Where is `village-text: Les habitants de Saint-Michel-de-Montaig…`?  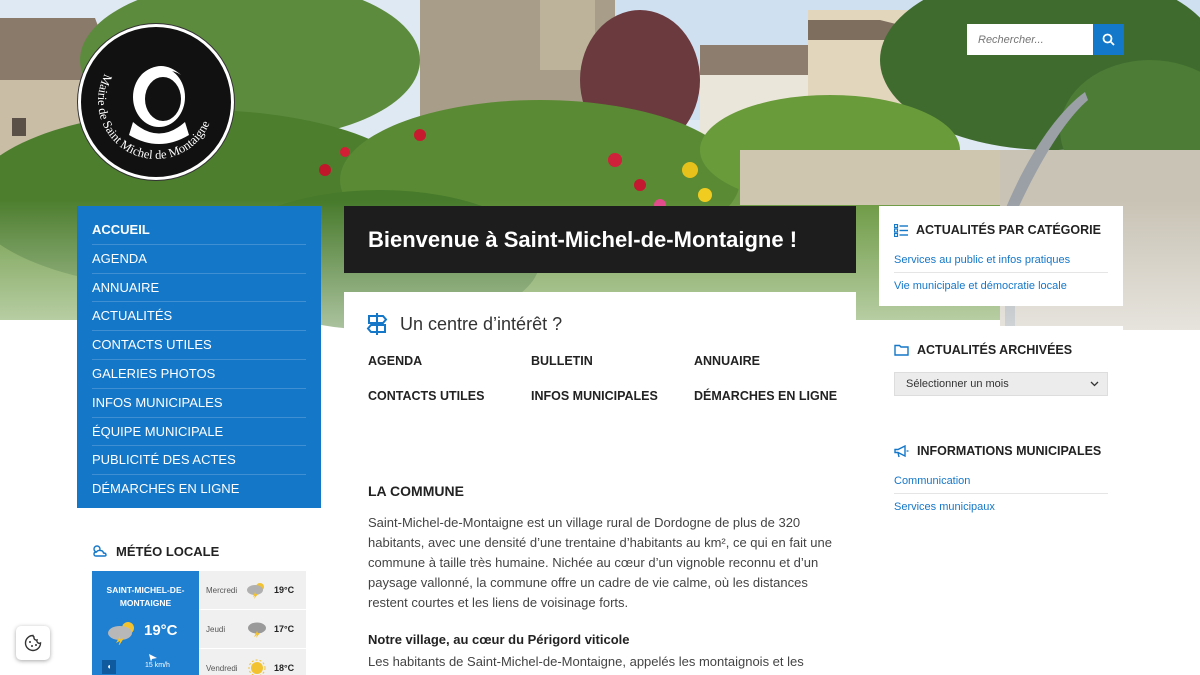 village-text: Les habitants de Saint-Michel-de-Montaig… is located at coordinates (586, 661).